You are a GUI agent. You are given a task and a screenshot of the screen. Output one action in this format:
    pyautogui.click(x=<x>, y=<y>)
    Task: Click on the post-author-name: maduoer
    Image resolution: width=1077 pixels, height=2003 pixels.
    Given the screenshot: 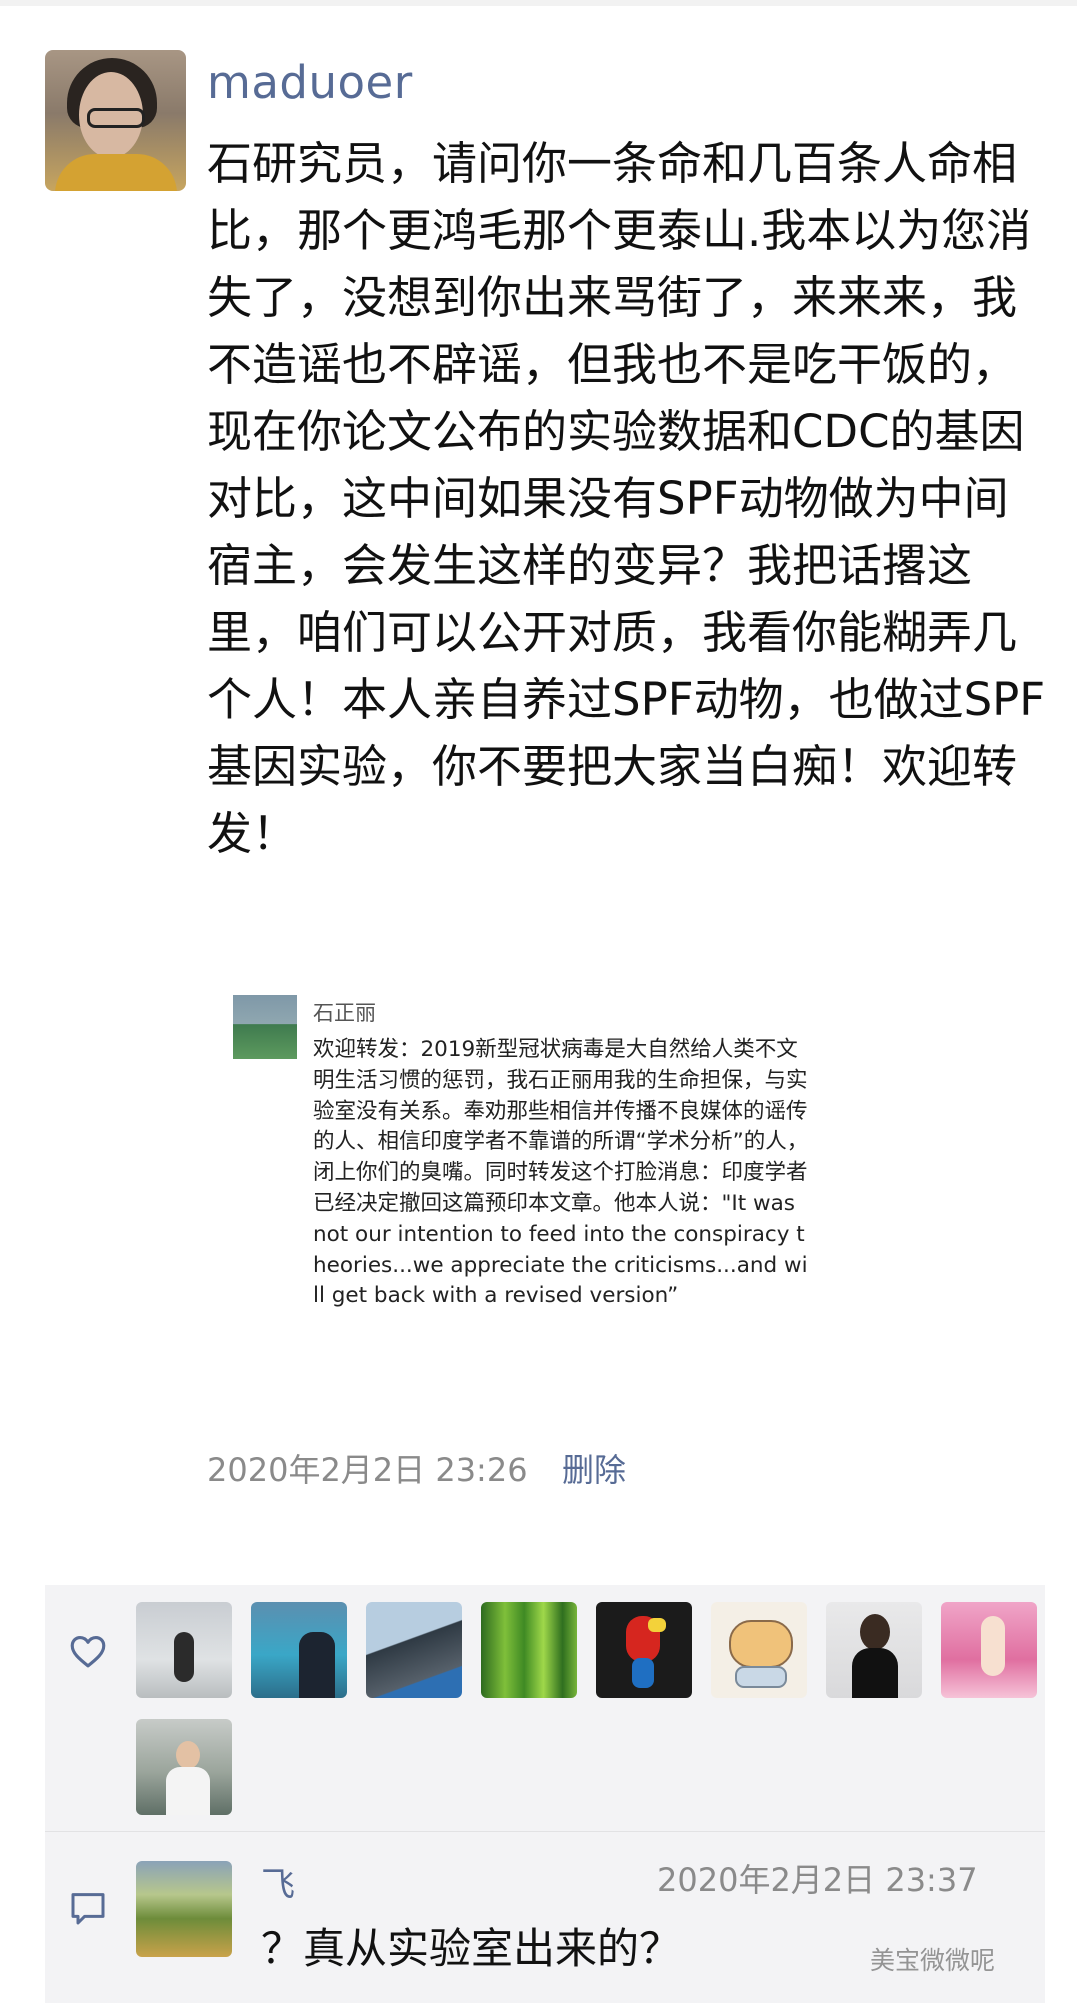 What is the action you would take?
    pyautogui.click(x=310, y=82)
    